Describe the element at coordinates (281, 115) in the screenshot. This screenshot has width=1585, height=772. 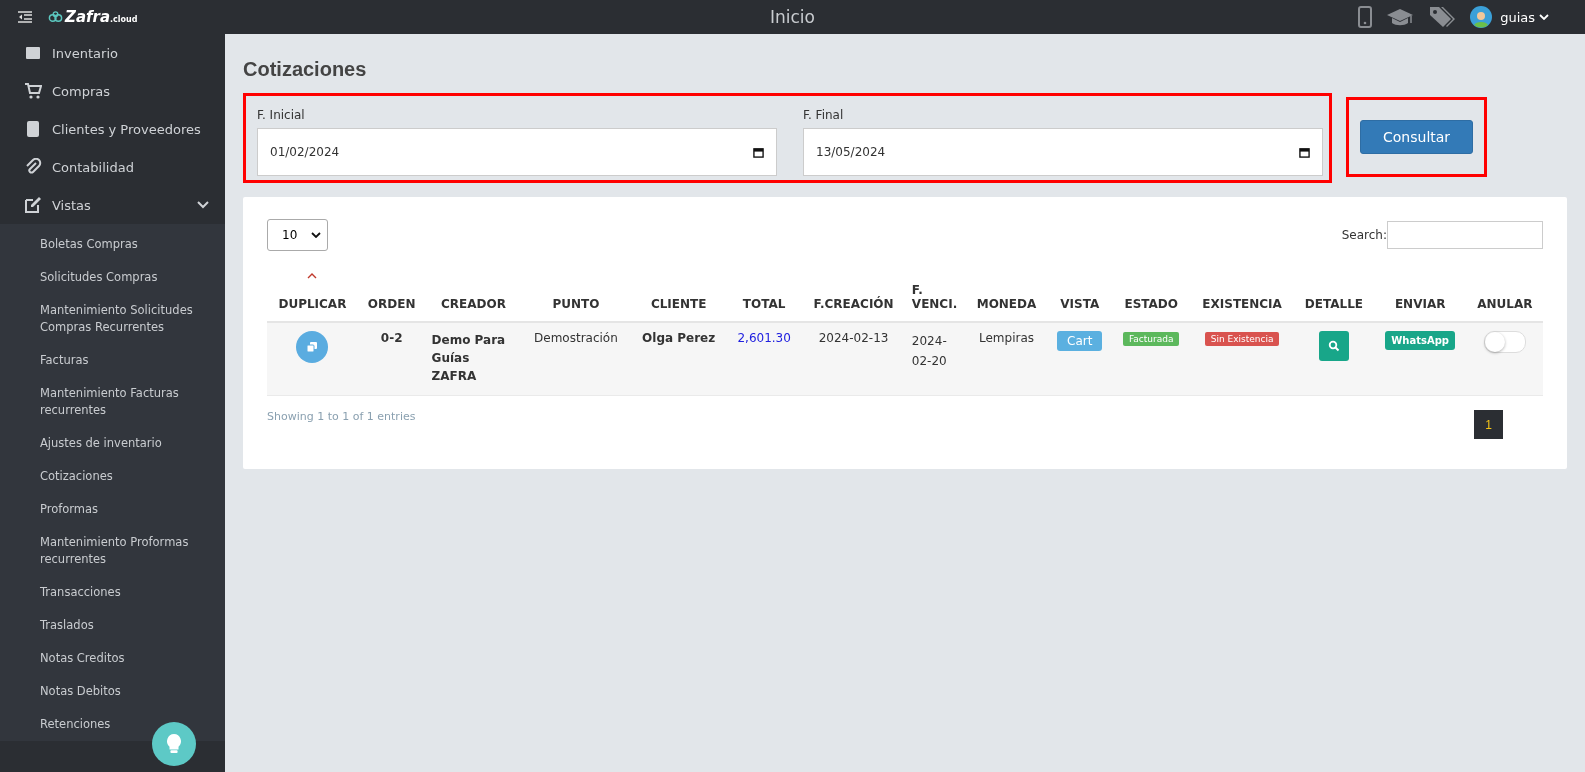
I see `field-label: F. Inicial` at that location.